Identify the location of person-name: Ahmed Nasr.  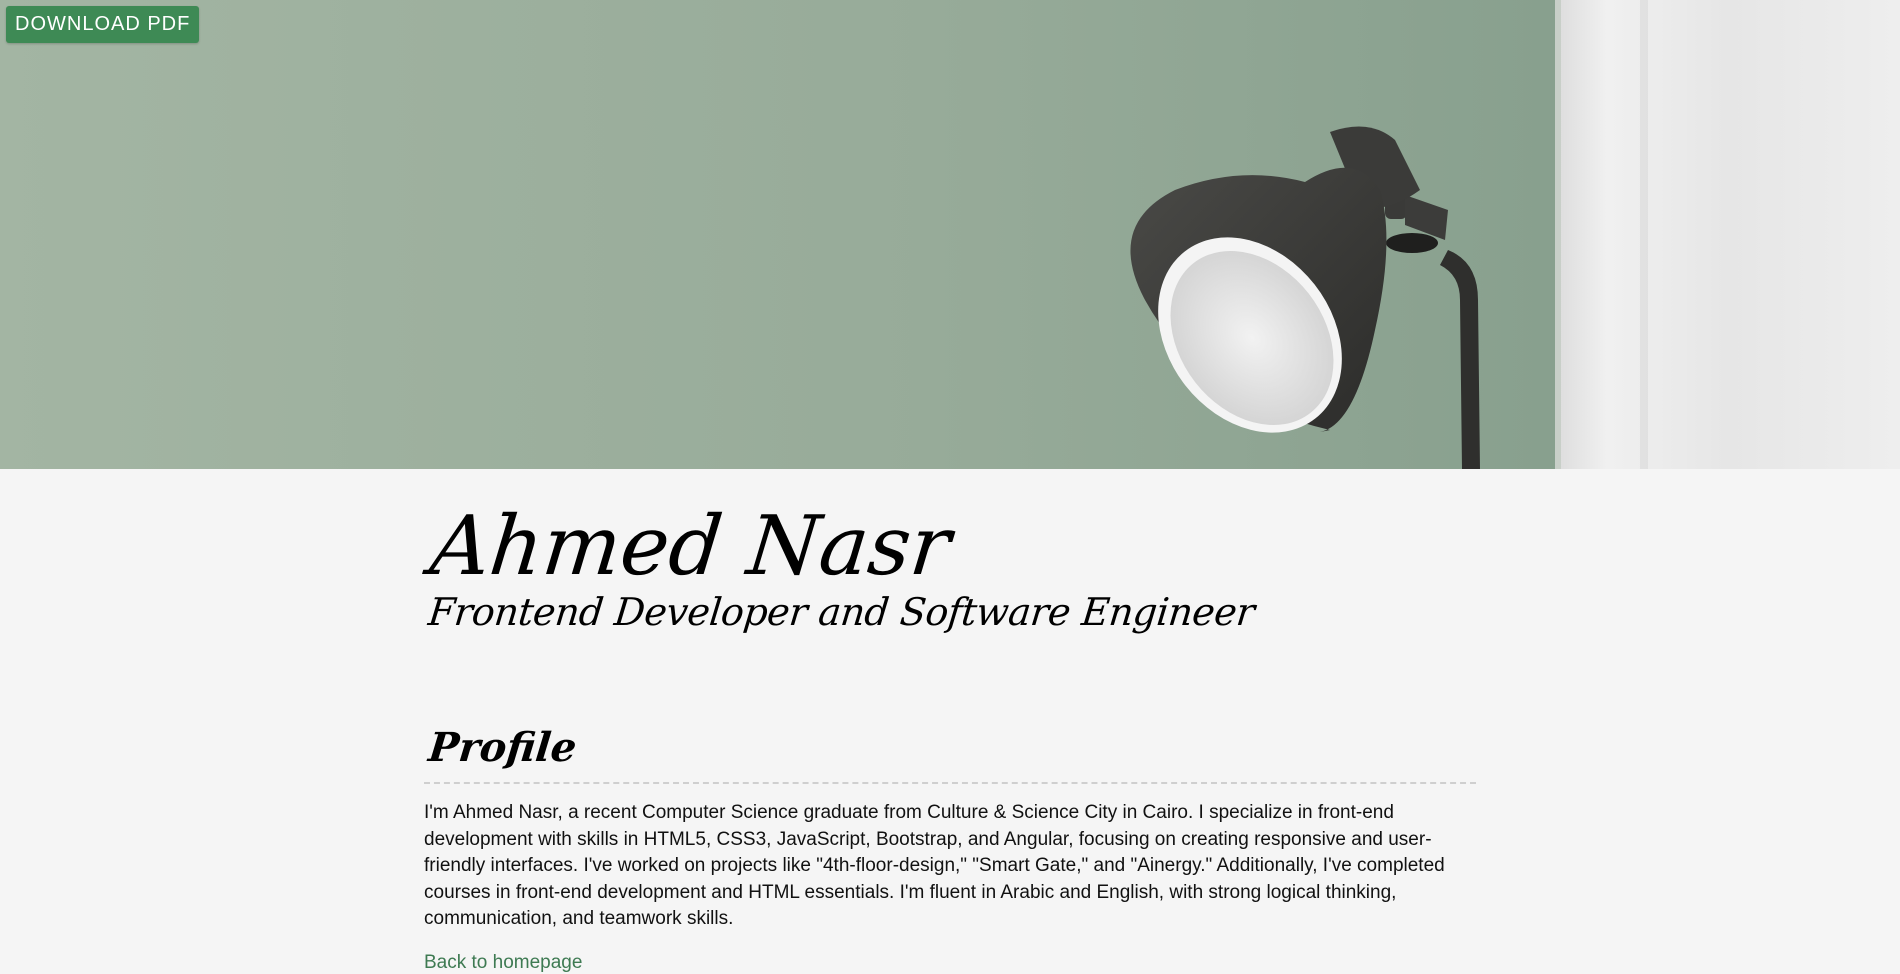
(690, 546).